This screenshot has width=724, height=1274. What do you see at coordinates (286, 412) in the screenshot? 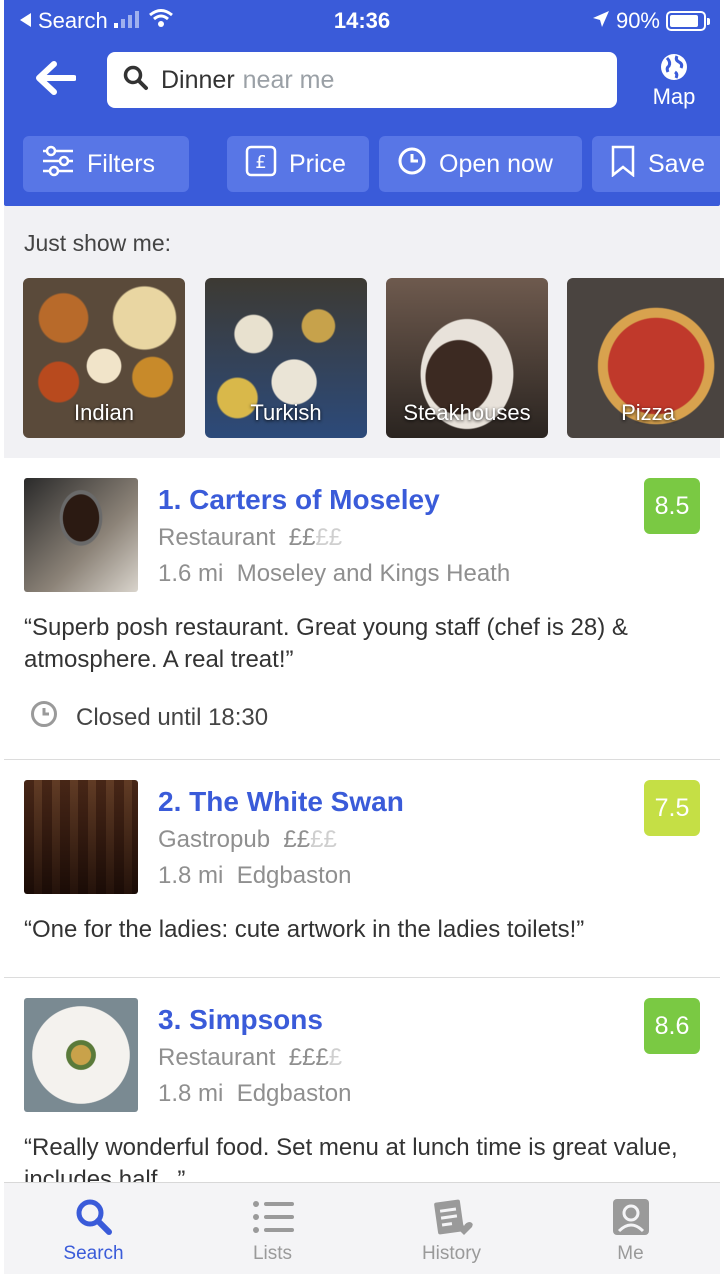
I see `category-turkish-label: Turkish` at bounding box center [286, 412].